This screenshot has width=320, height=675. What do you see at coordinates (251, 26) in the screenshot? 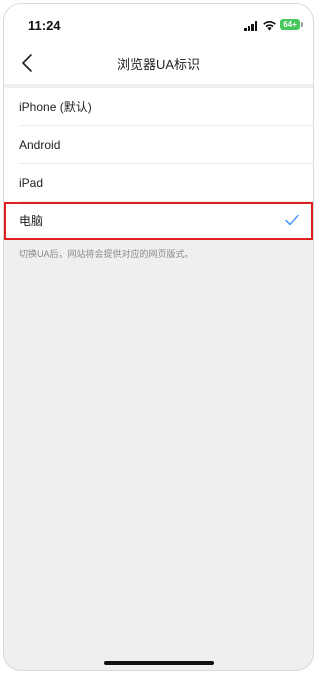
I see `signal-icon` at bounding box center [251, 26].